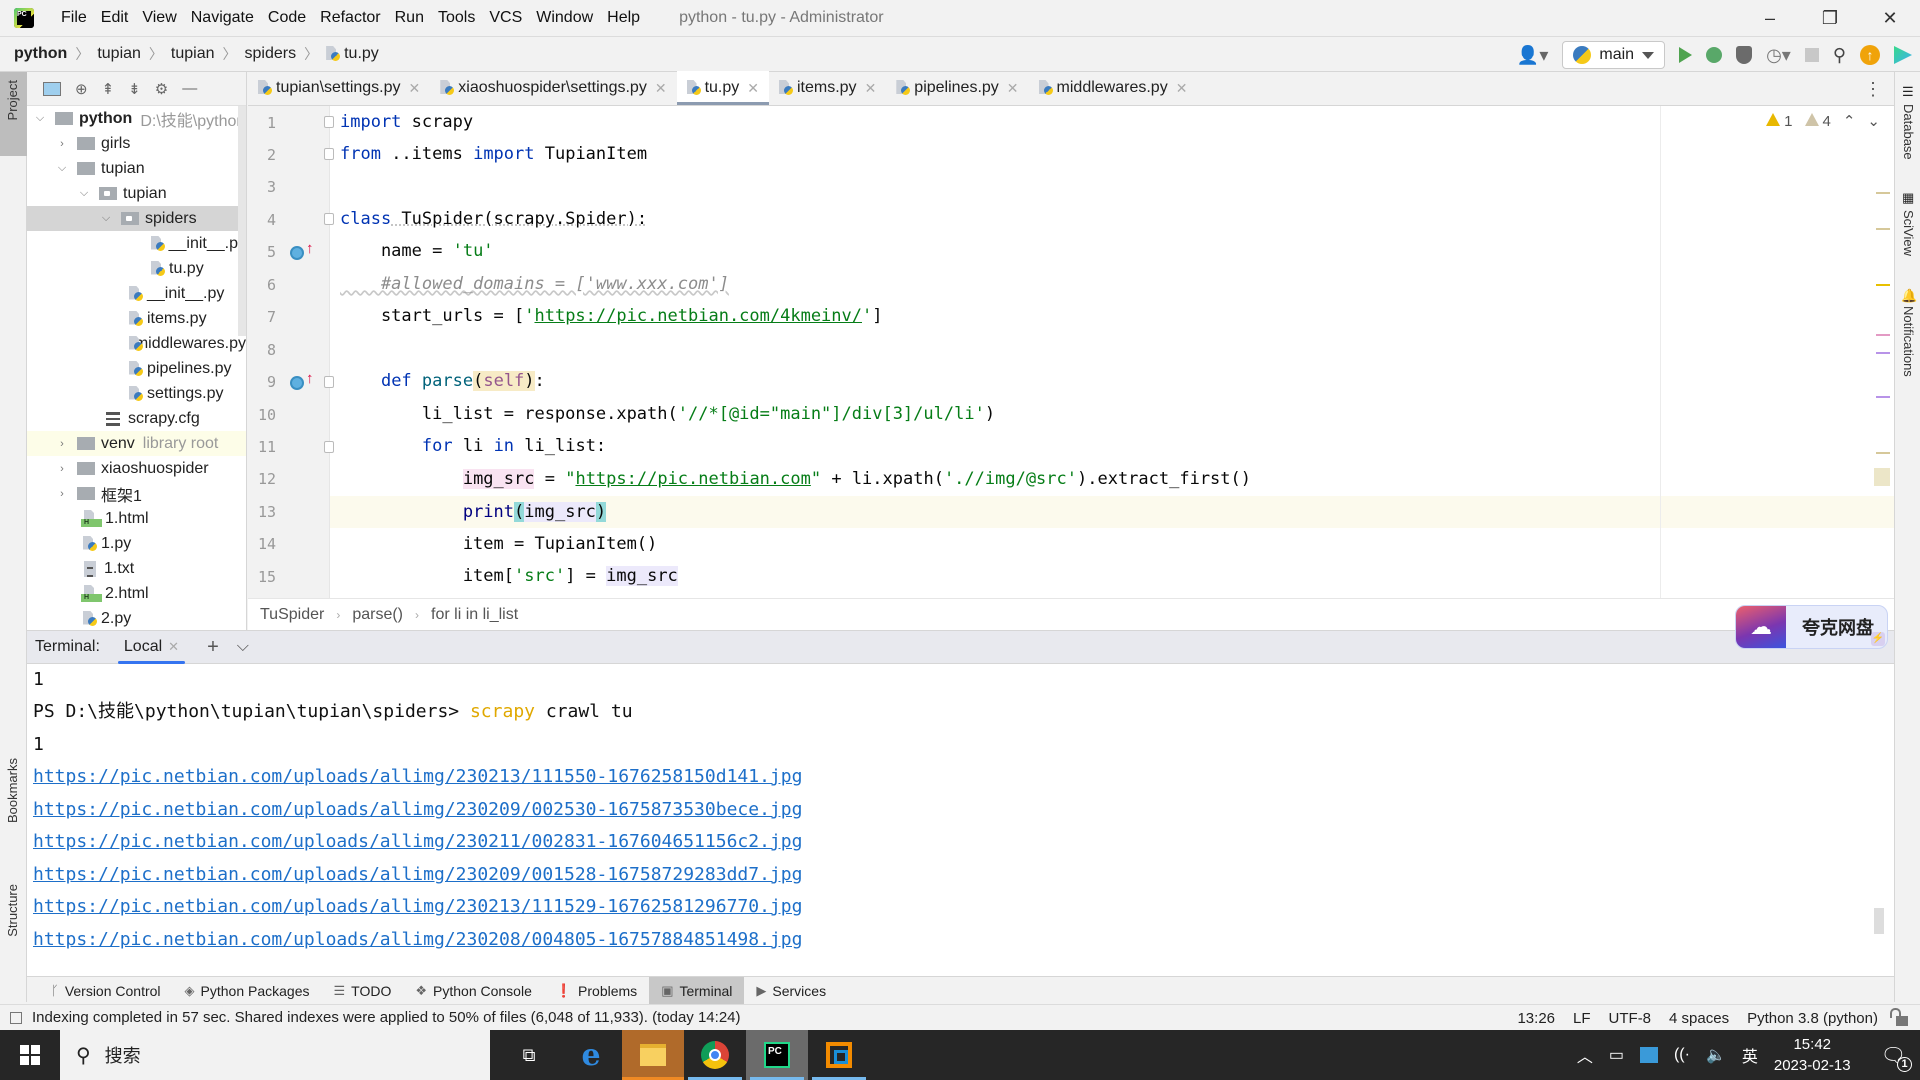 The width and height of the screenshot is (1920, 1080). What do you see at coordinates (151, 647) in the screenshot?
I see `terminal-tab-local: Local ✕` at bounding box center [151, 647].